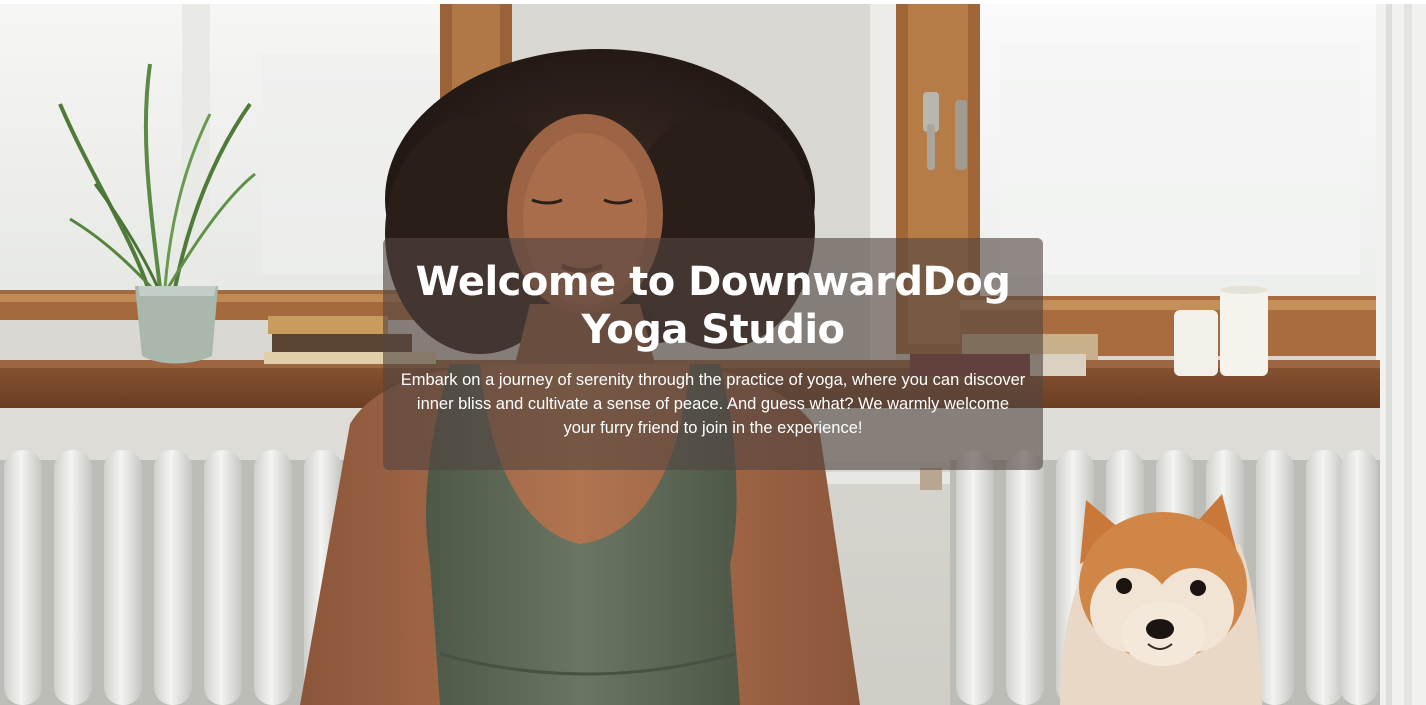 The height and width of the screenshot is (705, 1426). Describe the element at coordinates (713, 306) in the screenshot. I see `hero-title: Welcome to DownwardDog Yoga Studio` at that location.